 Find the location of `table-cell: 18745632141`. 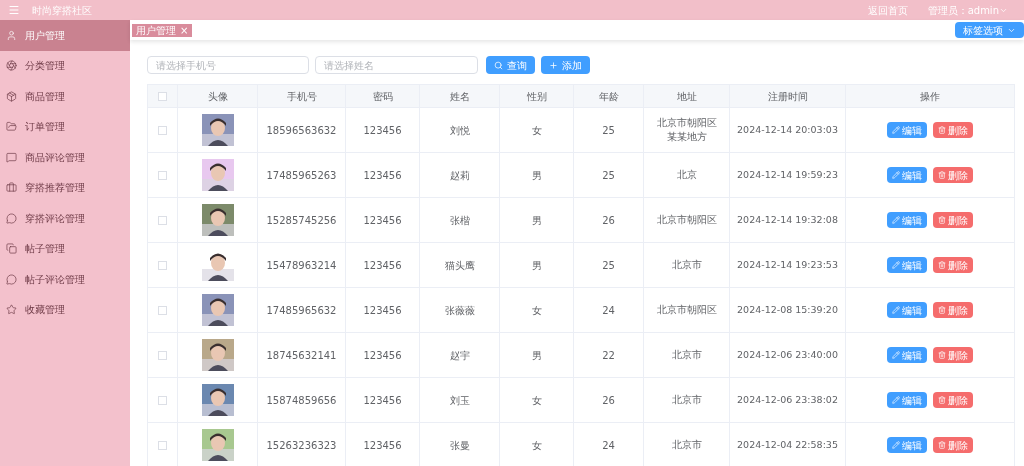

table-cell: 18745632141 is located at coordinates (301, 355).